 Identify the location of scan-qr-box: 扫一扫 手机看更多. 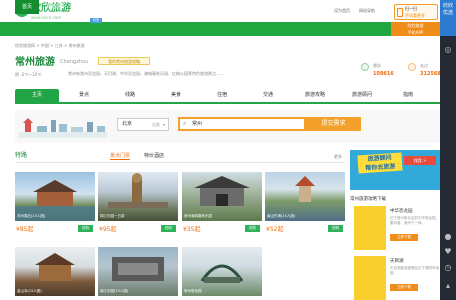
(416, 12).